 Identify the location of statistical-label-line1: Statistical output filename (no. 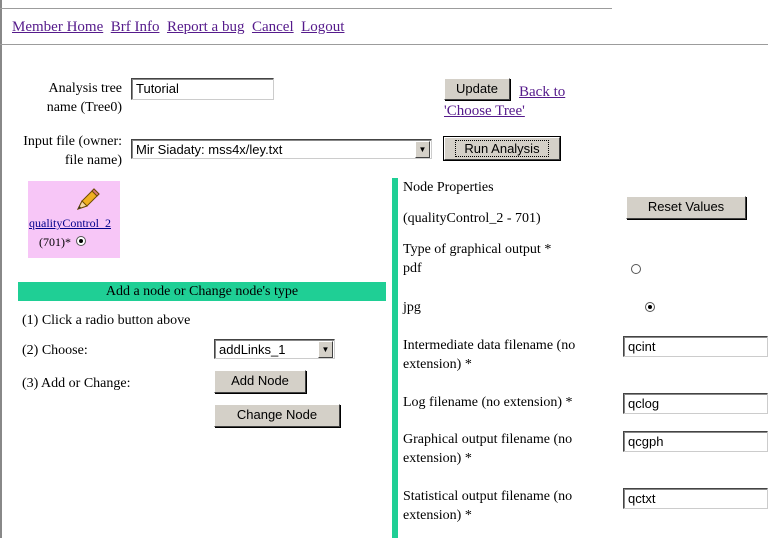
(488, 496).